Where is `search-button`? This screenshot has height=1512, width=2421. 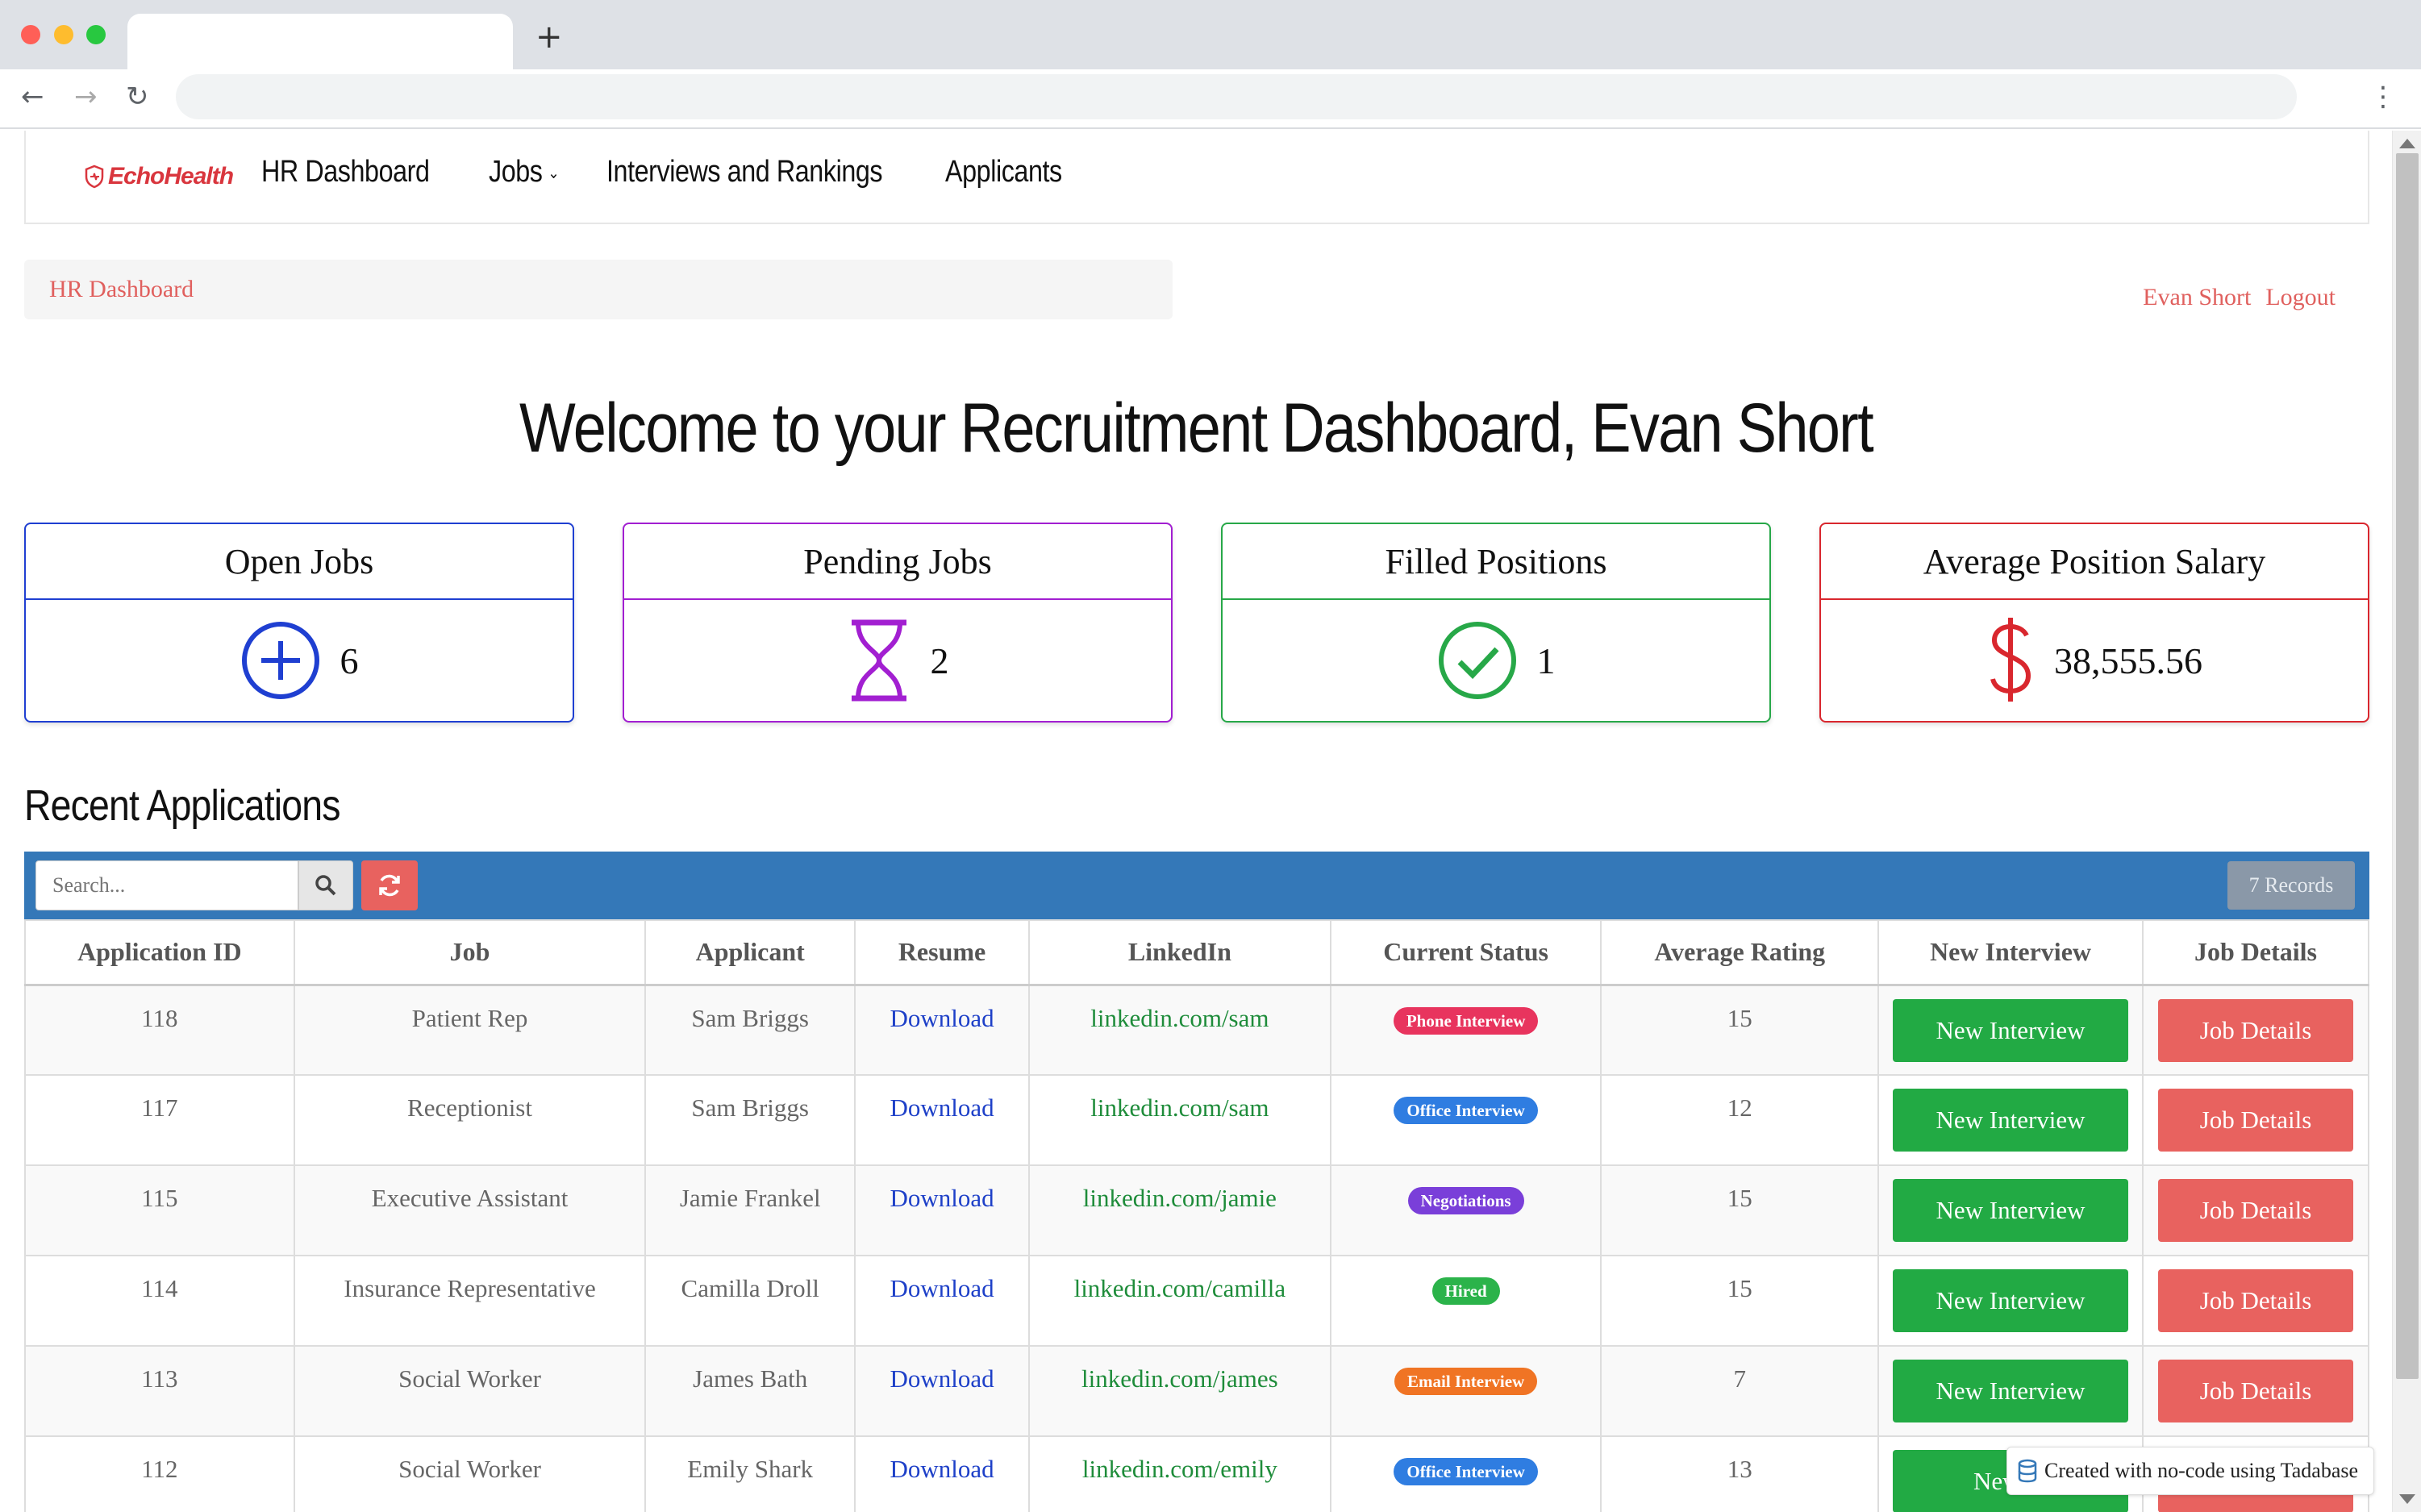 search-button is located at coordinates (325, 885).